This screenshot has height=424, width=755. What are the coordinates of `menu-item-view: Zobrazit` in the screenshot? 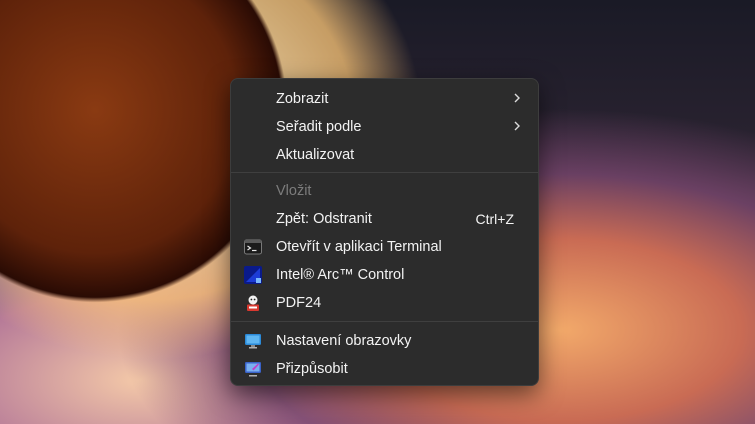 It's located at (384, 99).